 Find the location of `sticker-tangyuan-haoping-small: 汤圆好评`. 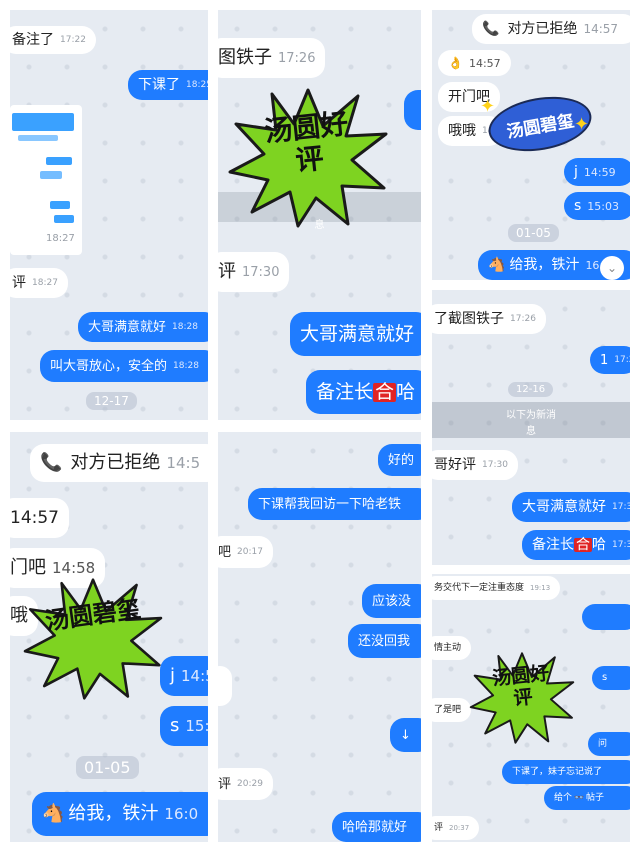

sticker-tangyuan-haoping-small: 汤圆好评 is located at coordinates (522, 698).